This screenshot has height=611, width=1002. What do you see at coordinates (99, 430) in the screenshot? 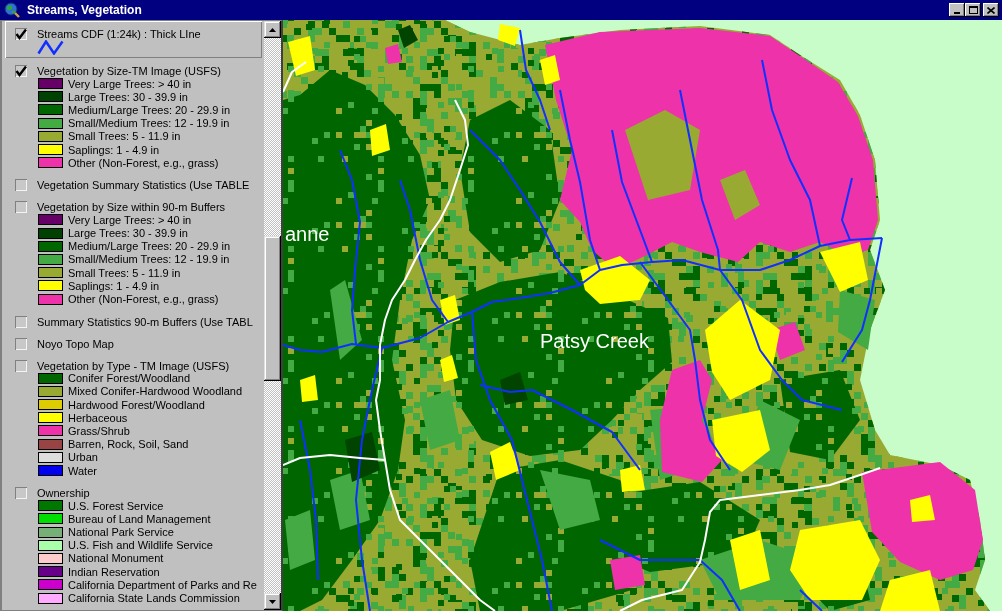
I see `legend-label: Grass/Shrub` at bounding box center [99, 430].